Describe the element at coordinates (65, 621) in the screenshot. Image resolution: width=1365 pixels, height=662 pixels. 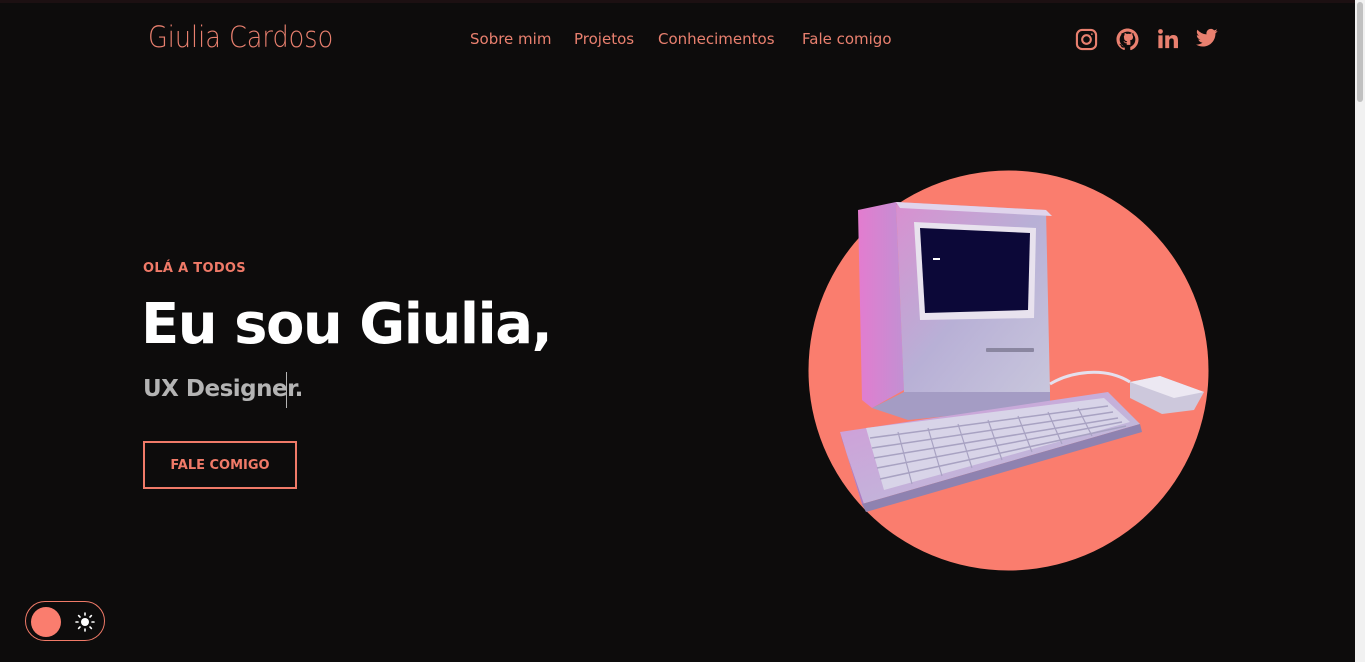
I see `theme-toggle` at that location.